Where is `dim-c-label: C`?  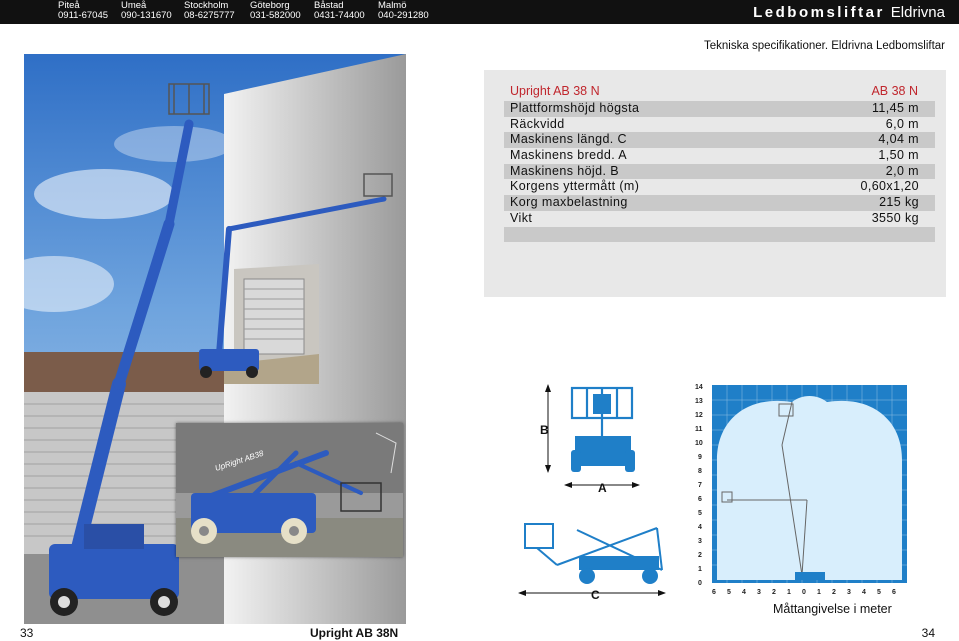 dim-c-label: C is located at coordinates (595, 595).